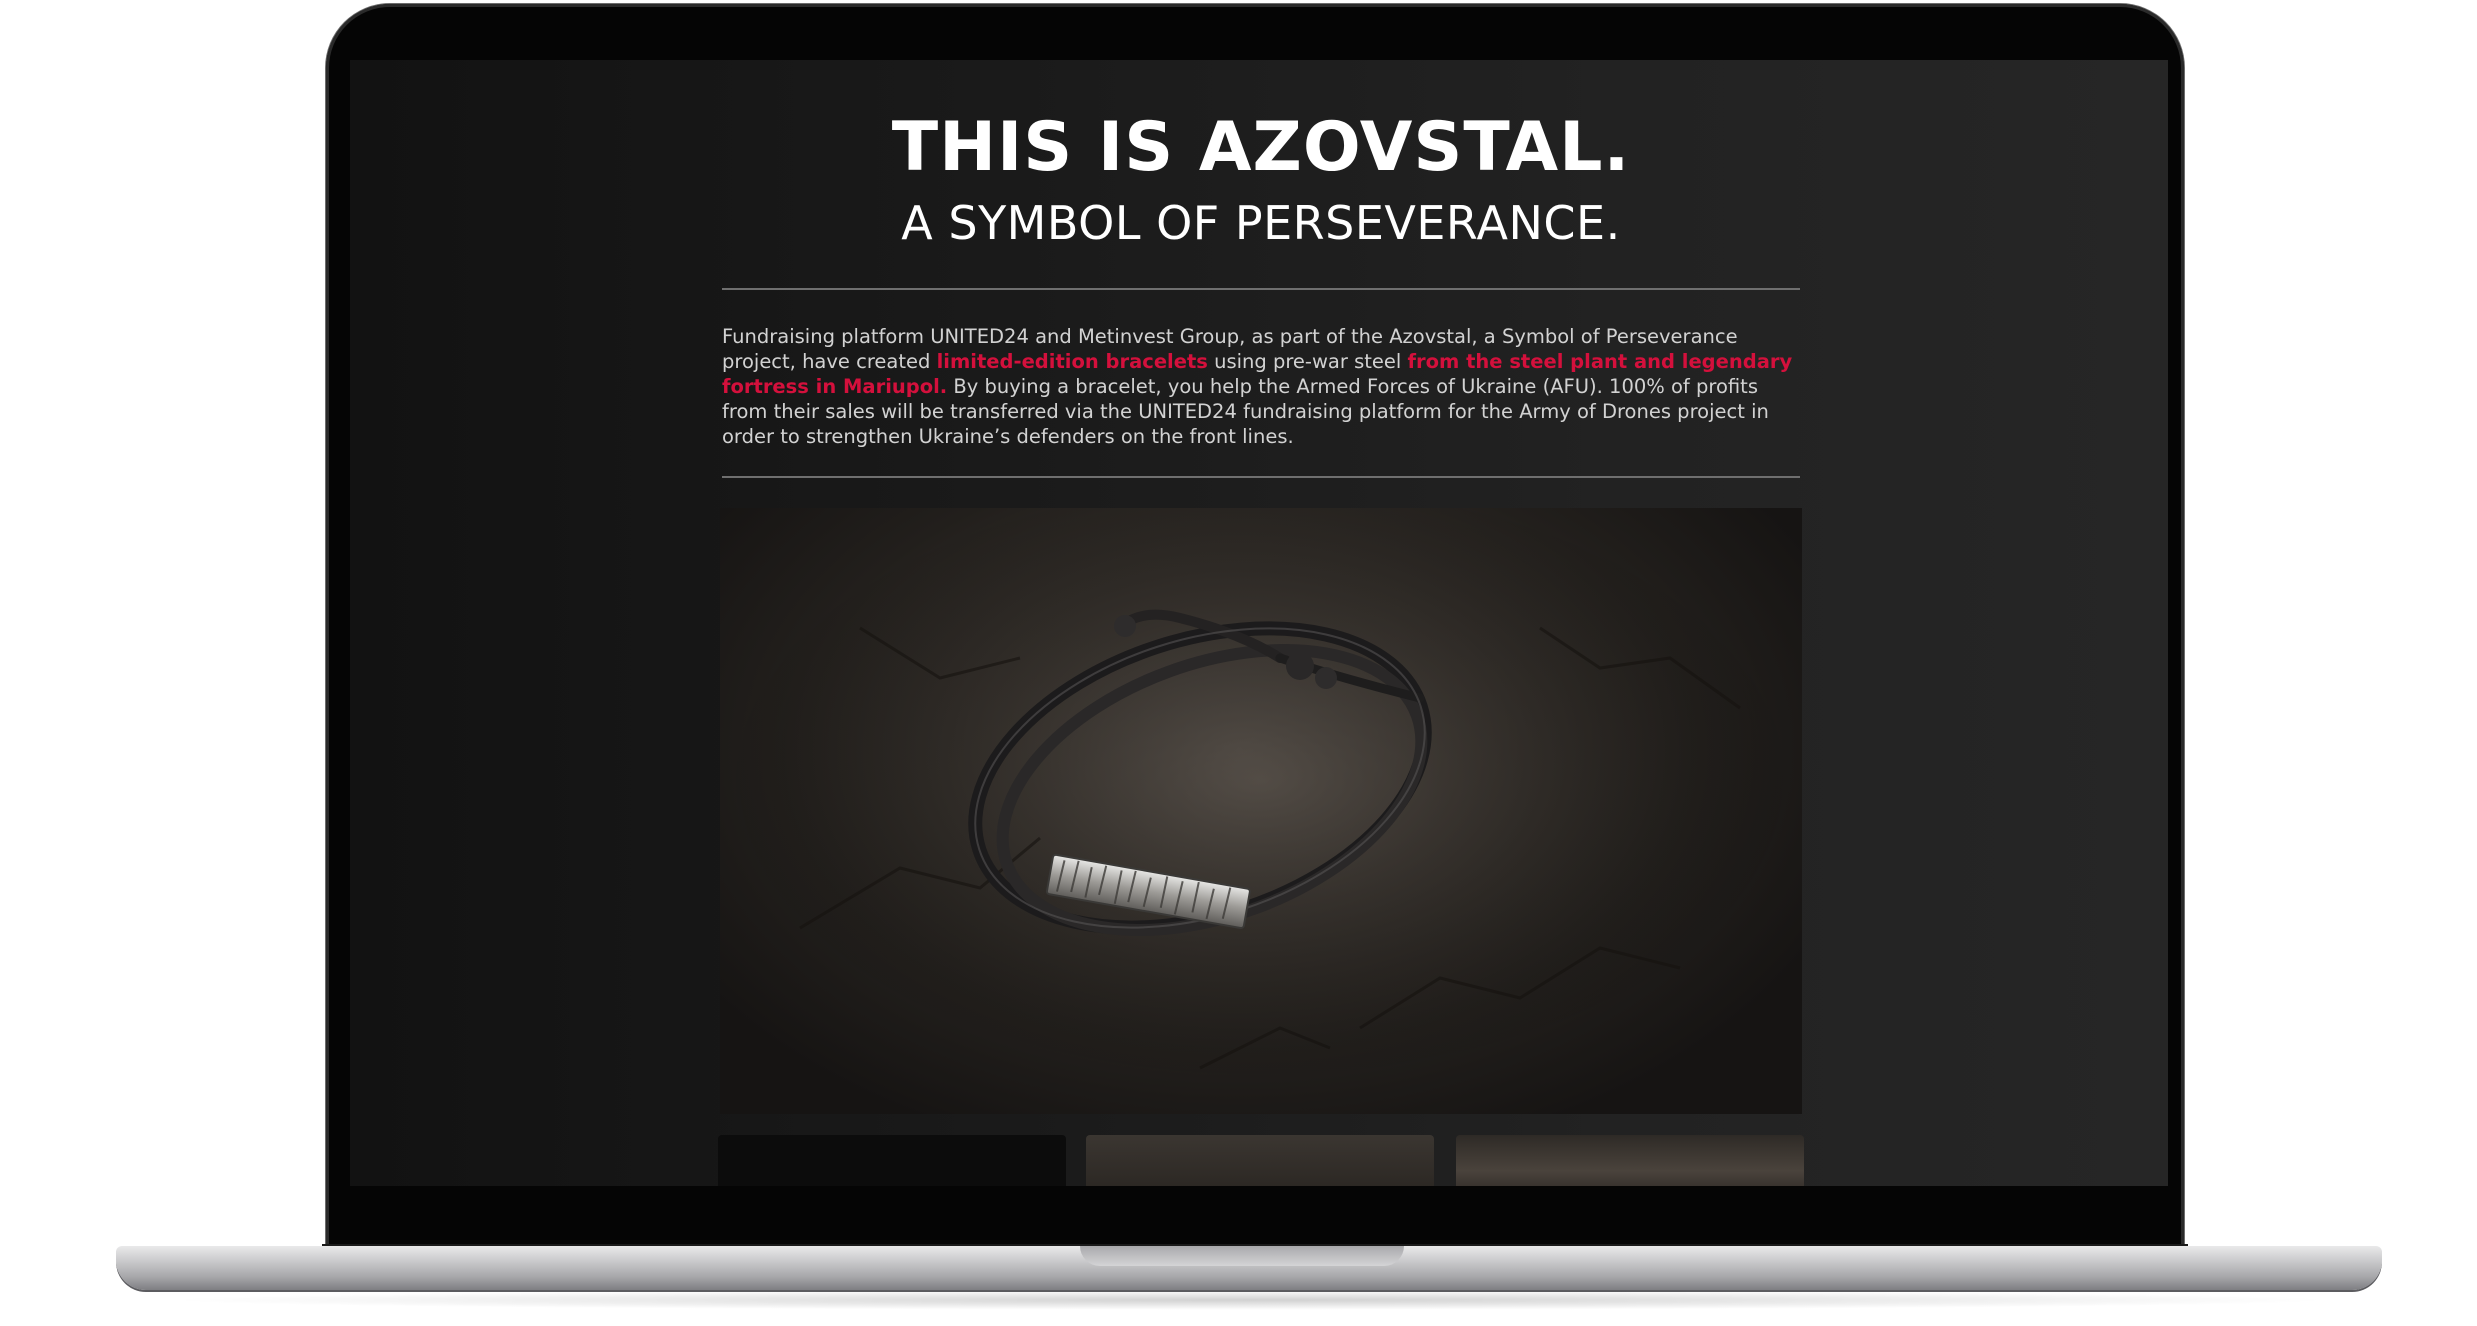 This screenshot has height=1326, width=2477. Describe the element at coordinates (1307, 361) in the screenshot. I see `intro-text-2: using pre-war steel` at that location.